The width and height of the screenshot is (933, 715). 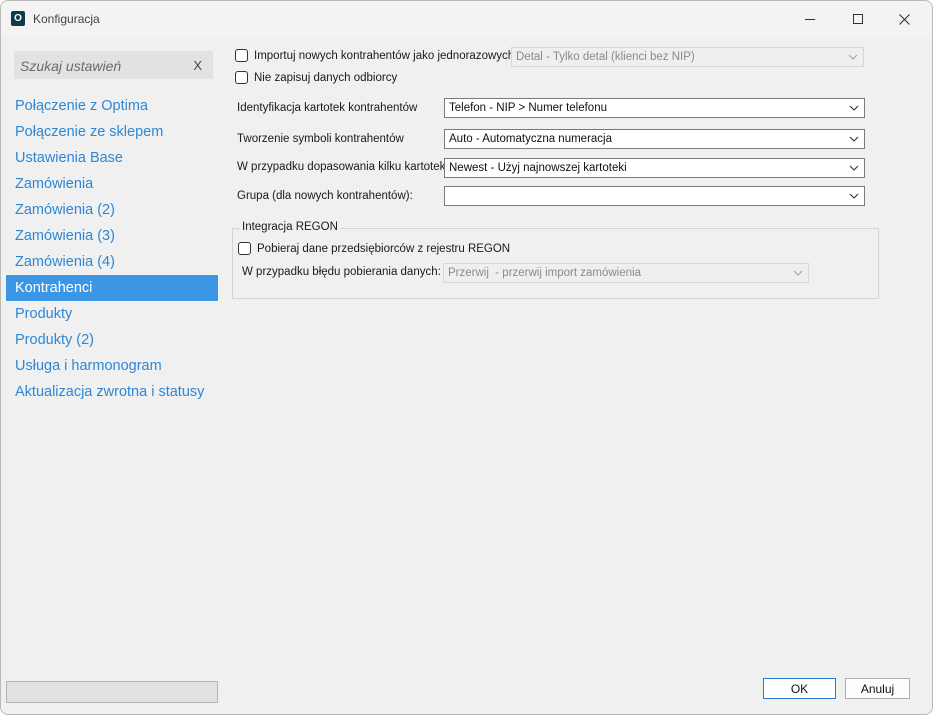 I want to click on no-save-recipient-row: Nie zapisuj danych odbiorcy, so click(x=316, y=77).